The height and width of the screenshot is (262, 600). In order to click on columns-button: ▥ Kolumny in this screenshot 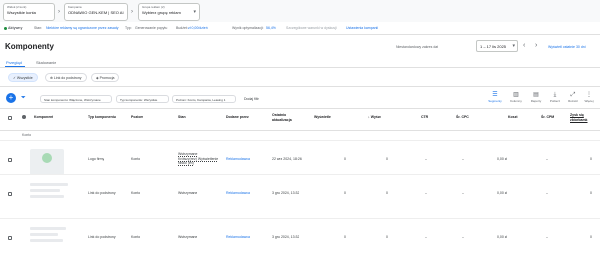, I will do `click(516, 97)`.